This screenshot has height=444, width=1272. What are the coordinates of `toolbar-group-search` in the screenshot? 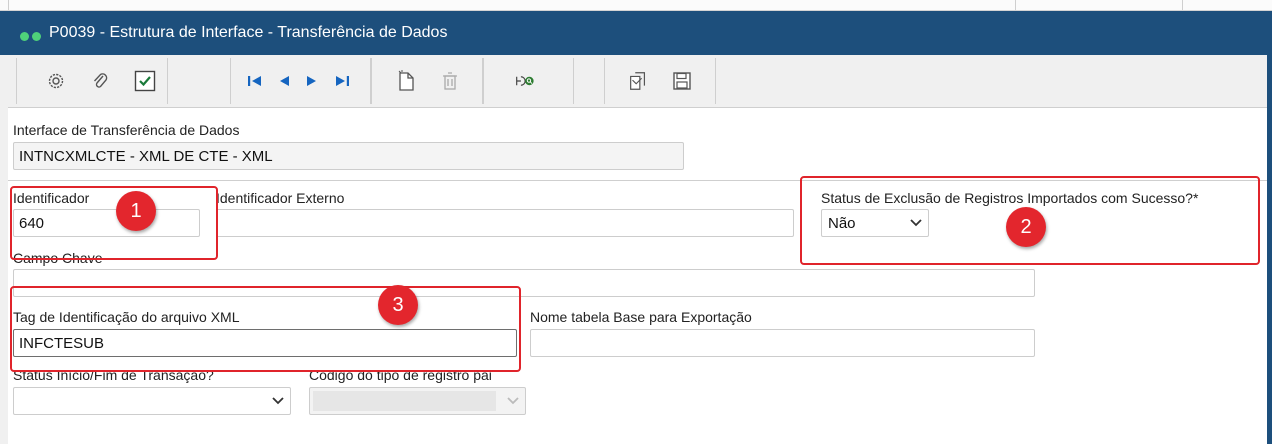 It's located at (528, 81).